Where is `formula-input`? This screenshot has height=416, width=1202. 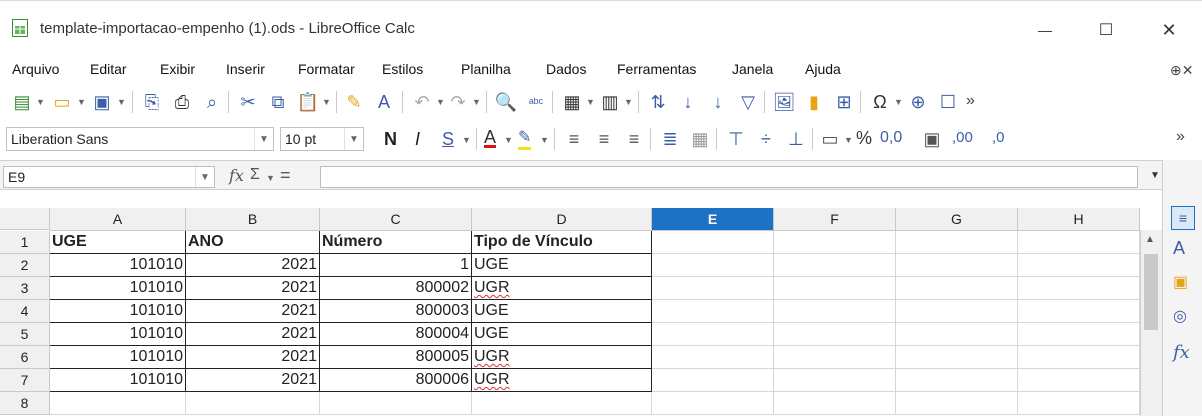 formula-input is located at coordinates (729, 177).